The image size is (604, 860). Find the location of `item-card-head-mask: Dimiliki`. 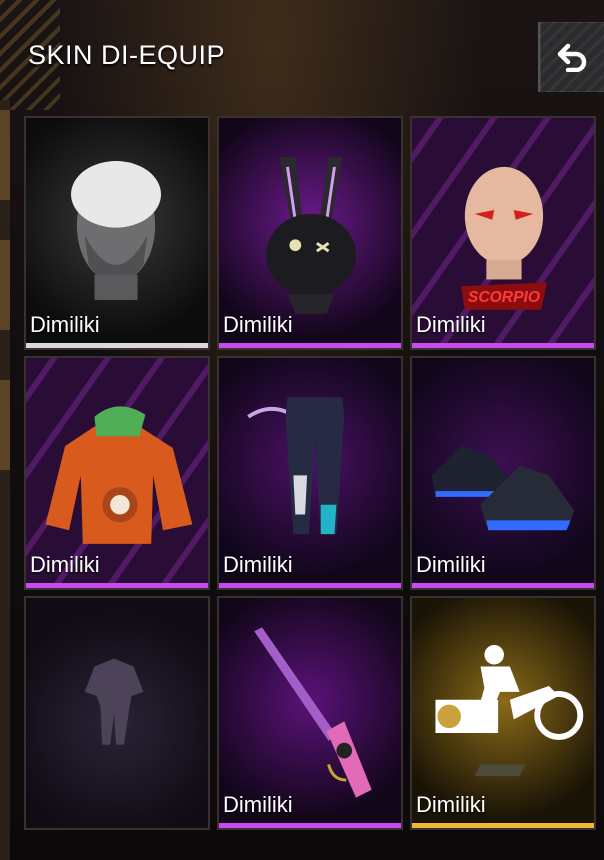

item-card-head-mask: Dimiliki is located at coordinates (117, 233).